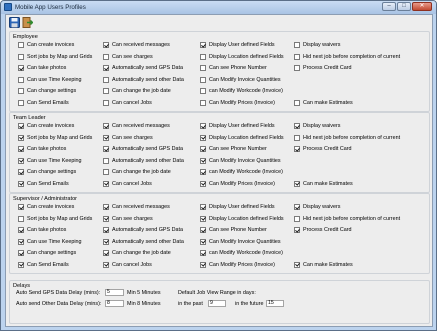  What do you see at coordinates (317, 126) in the screenshot?
I see `permission-checkbox: Display waivers` at bounding box center [317, 126].